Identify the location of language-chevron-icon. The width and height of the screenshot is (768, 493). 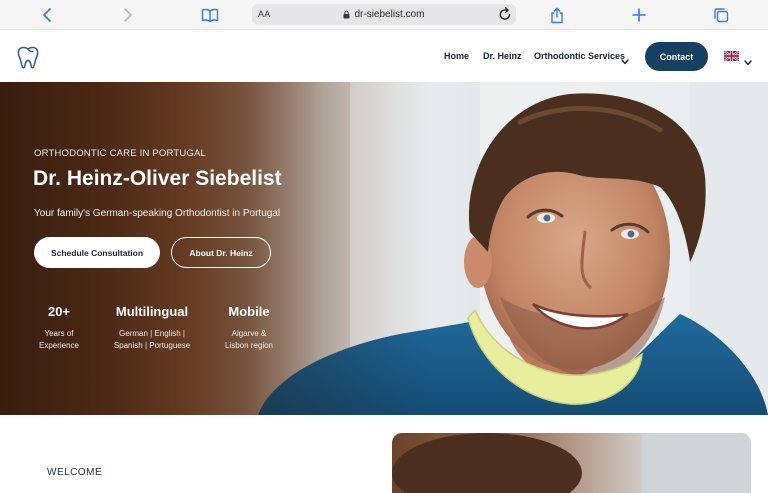
(748, 62).